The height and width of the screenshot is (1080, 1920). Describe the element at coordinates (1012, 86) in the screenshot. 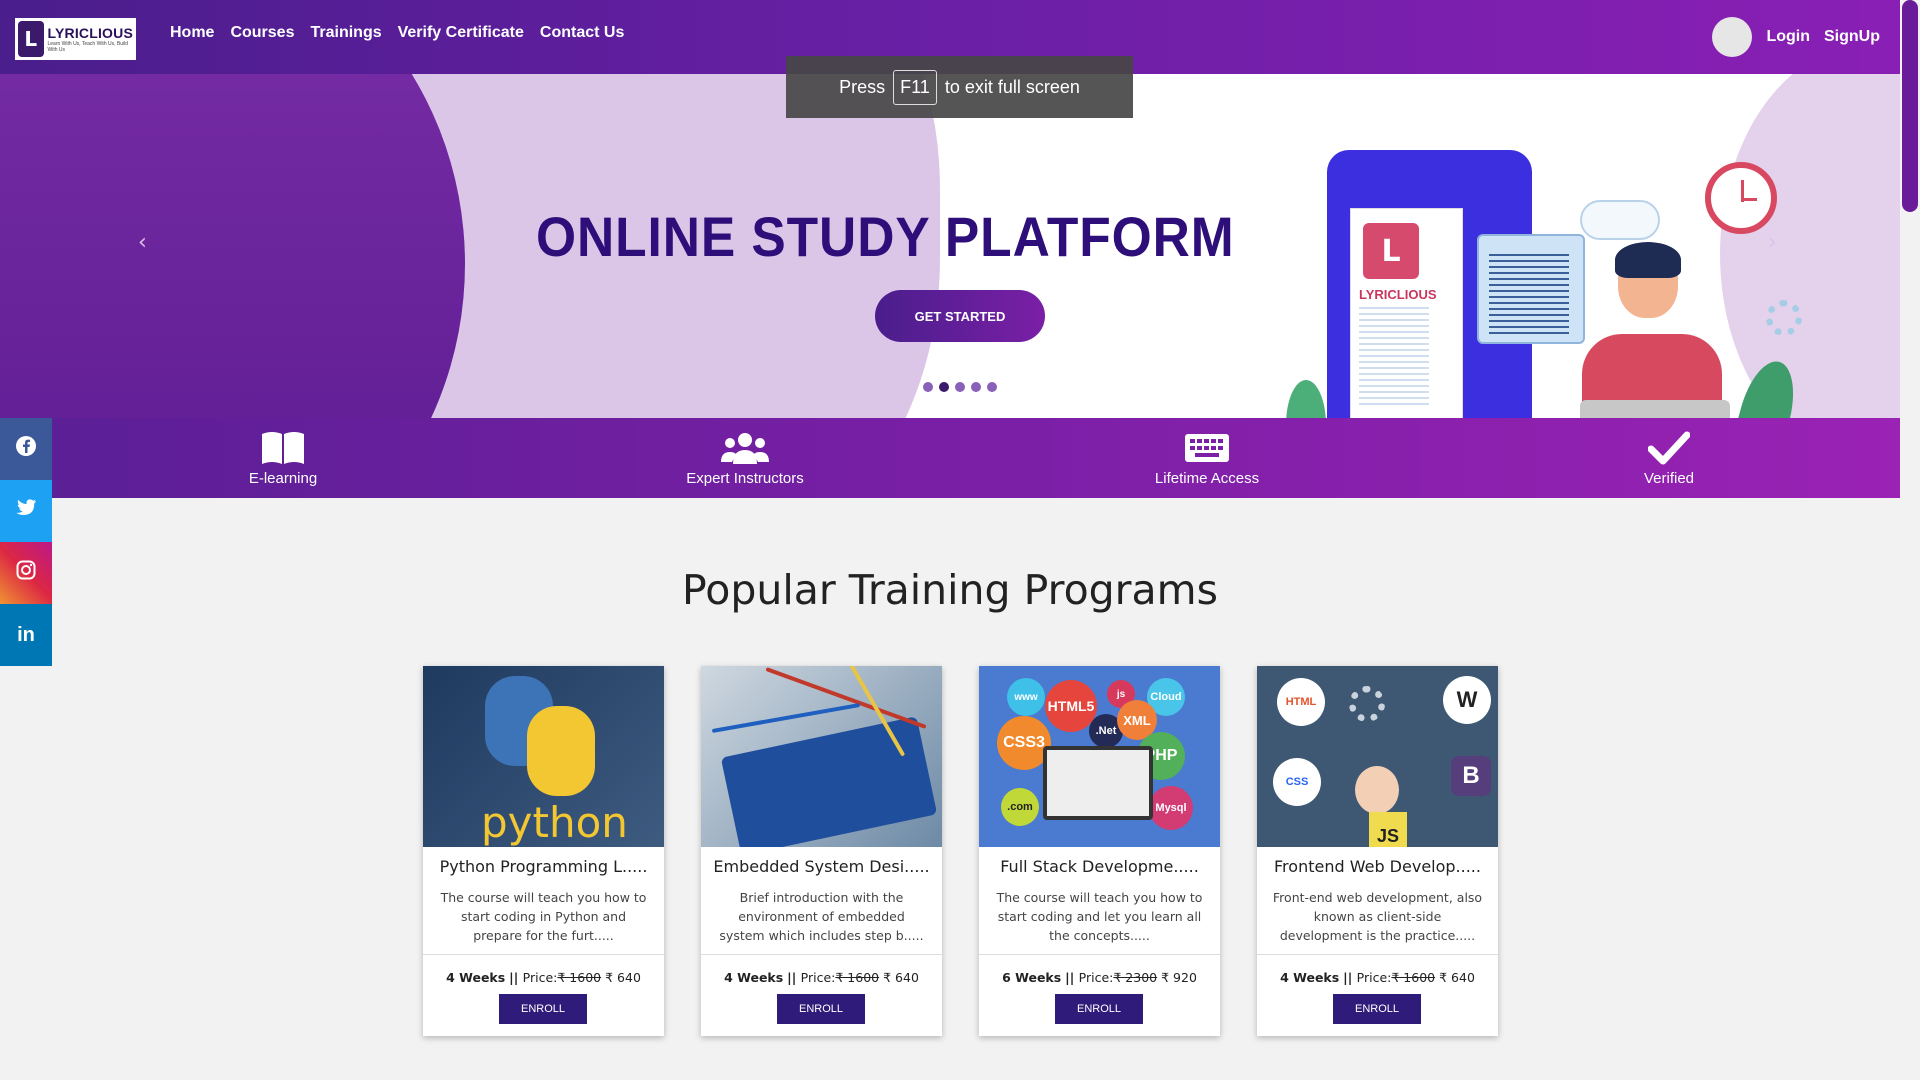

I see `toast-suffix: to exit full screen` at that location.